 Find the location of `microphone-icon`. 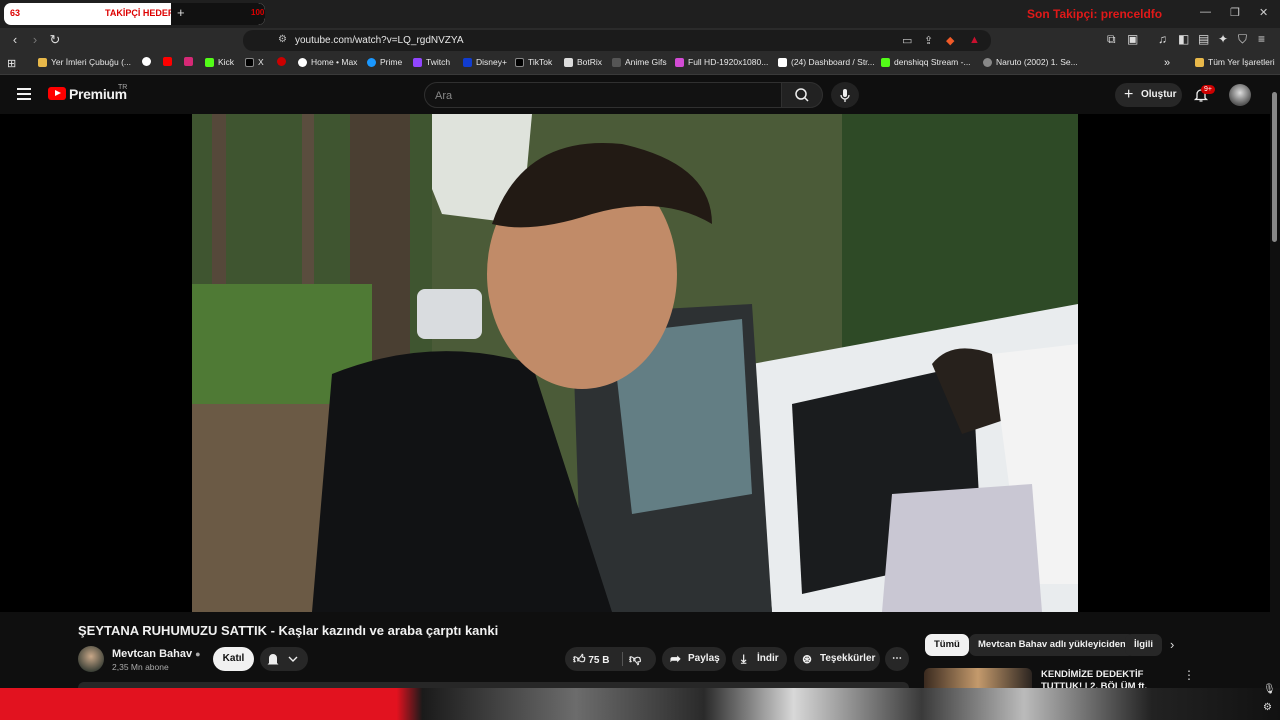

microphone-icon is located at coordinates (845, 95).